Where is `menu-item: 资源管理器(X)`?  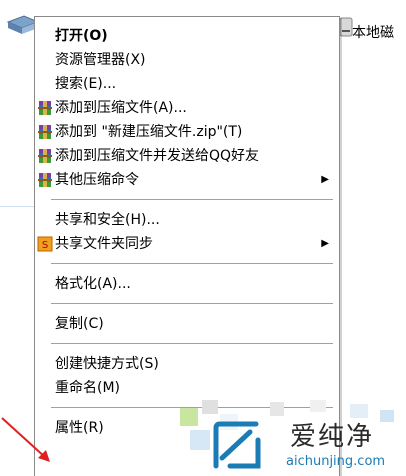 menu-item: 资源管理器(X) is located at coordinates (185, 60).